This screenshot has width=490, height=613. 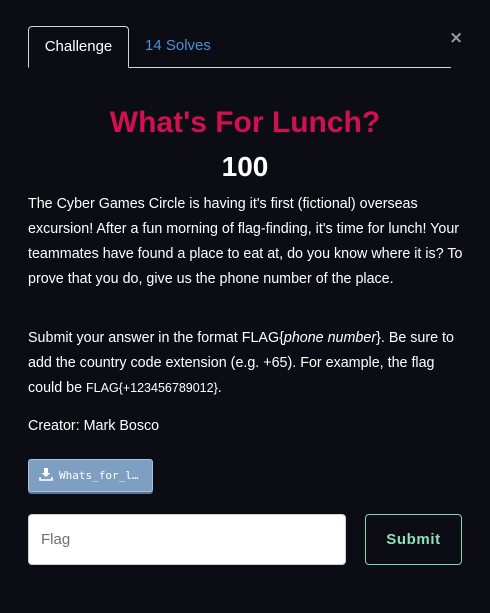 What do you see at coordinates (245, 166) in the screenshot?
I see `challenge-points: 100` at bounding box center [245, 166].